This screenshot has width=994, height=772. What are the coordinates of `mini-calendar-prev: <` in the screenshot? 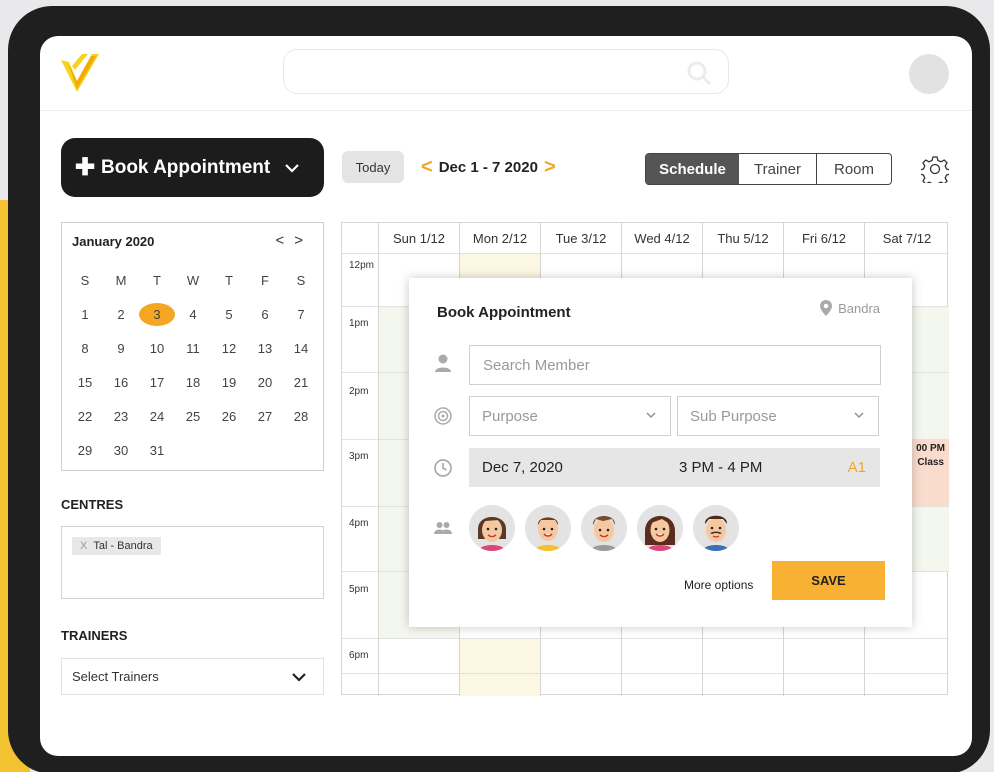 It's located at (284, 240).